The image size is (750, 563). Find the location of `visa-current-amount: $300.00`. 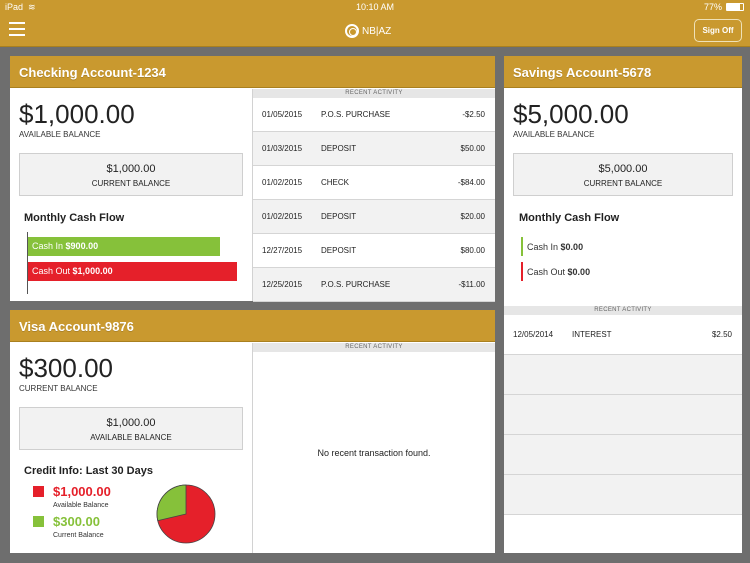

visa-current-amount: $300.00 is located at coordinates (66, 368).